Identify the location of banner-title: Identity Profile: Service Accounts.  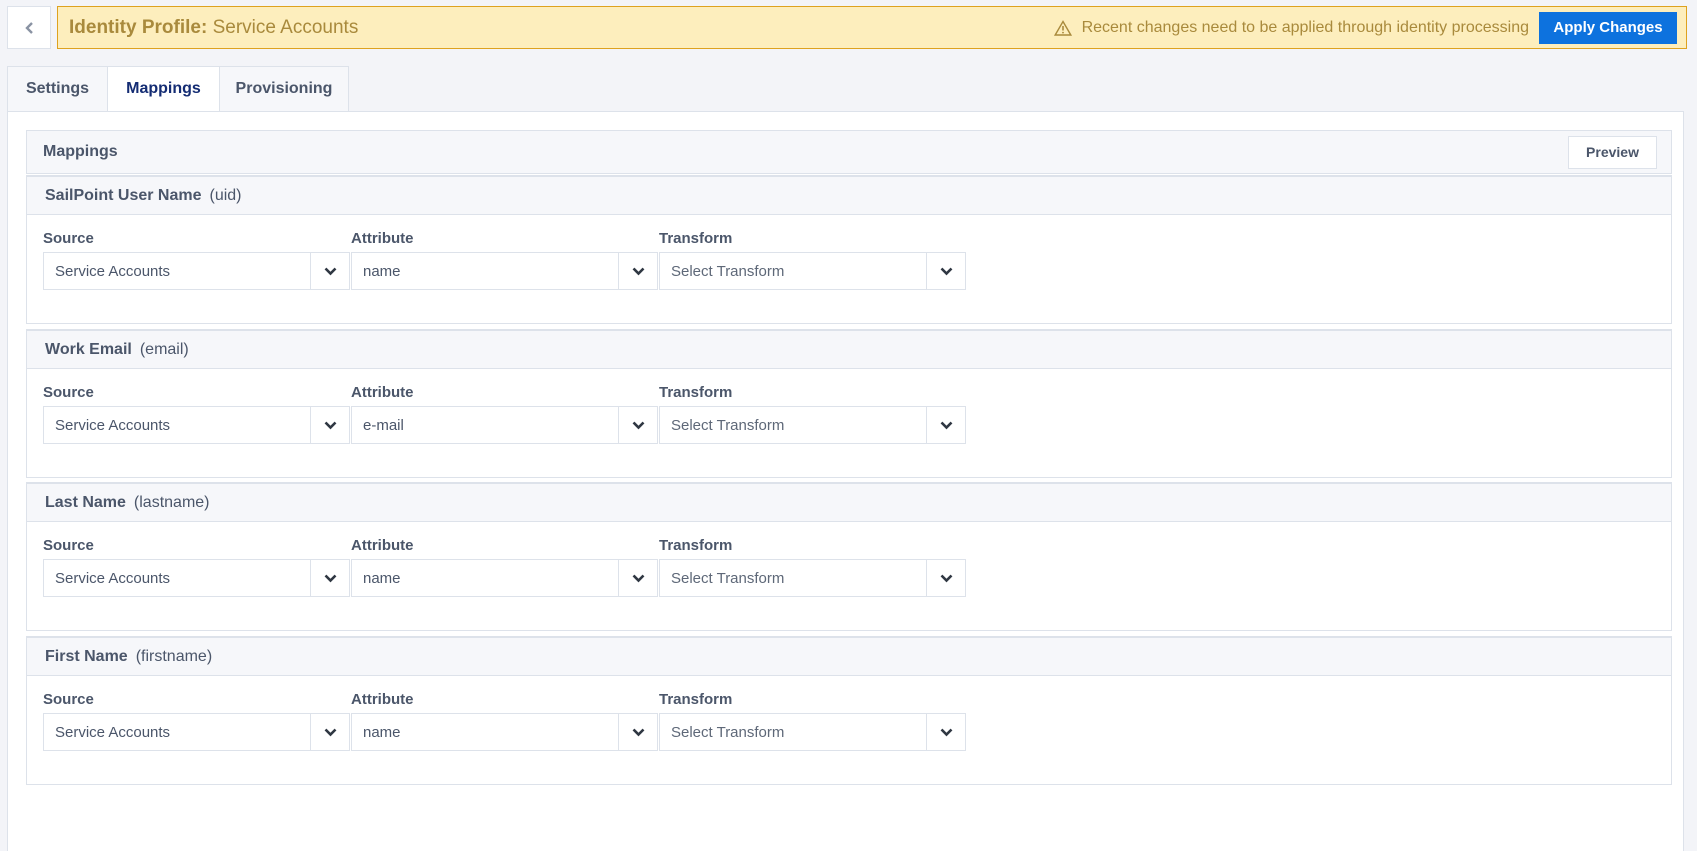
(213, 28).